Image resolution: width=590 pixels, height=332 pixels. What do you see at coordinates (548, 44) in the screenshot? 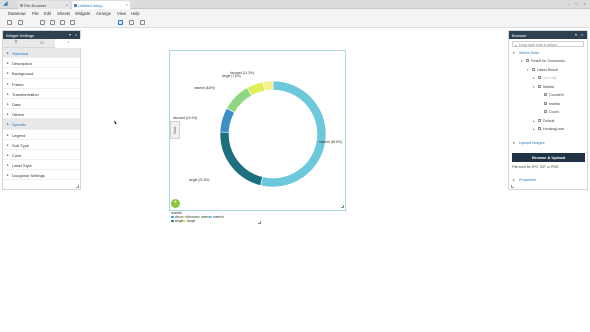
I see `data-search-input: ⌕ Drag data onto a widget` at bounding box center [548, 44].